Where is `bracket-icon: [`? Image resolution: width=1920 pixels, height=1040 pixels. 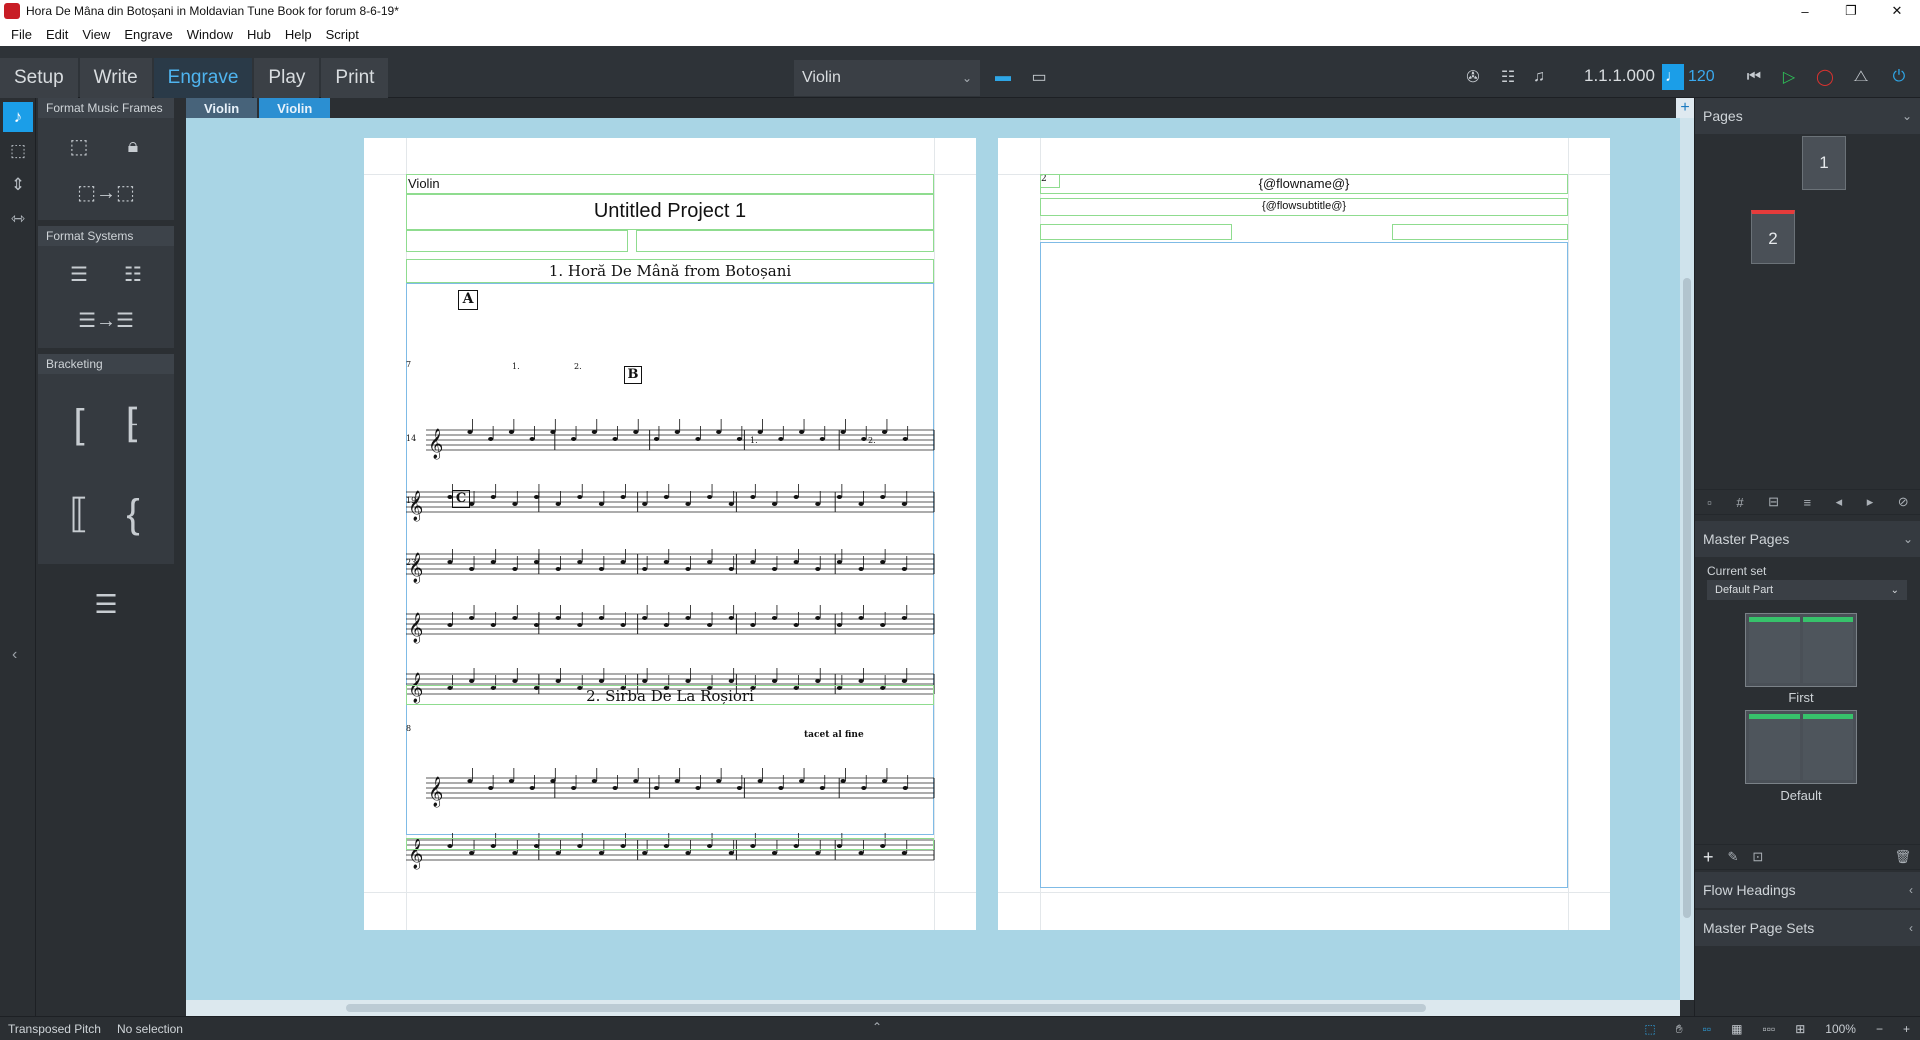 bracket-icon: [ is located at coordinates (79, 424).